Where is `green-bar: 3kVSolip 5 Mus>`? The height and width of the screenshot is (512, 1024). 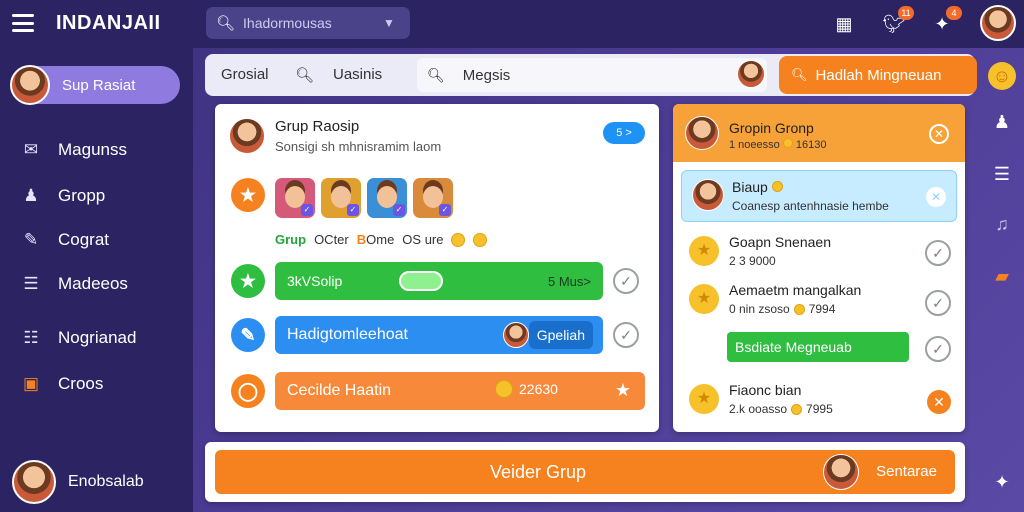 green-bar: 3kVSolip 5 Mus> is located at coordinates (439, 281).